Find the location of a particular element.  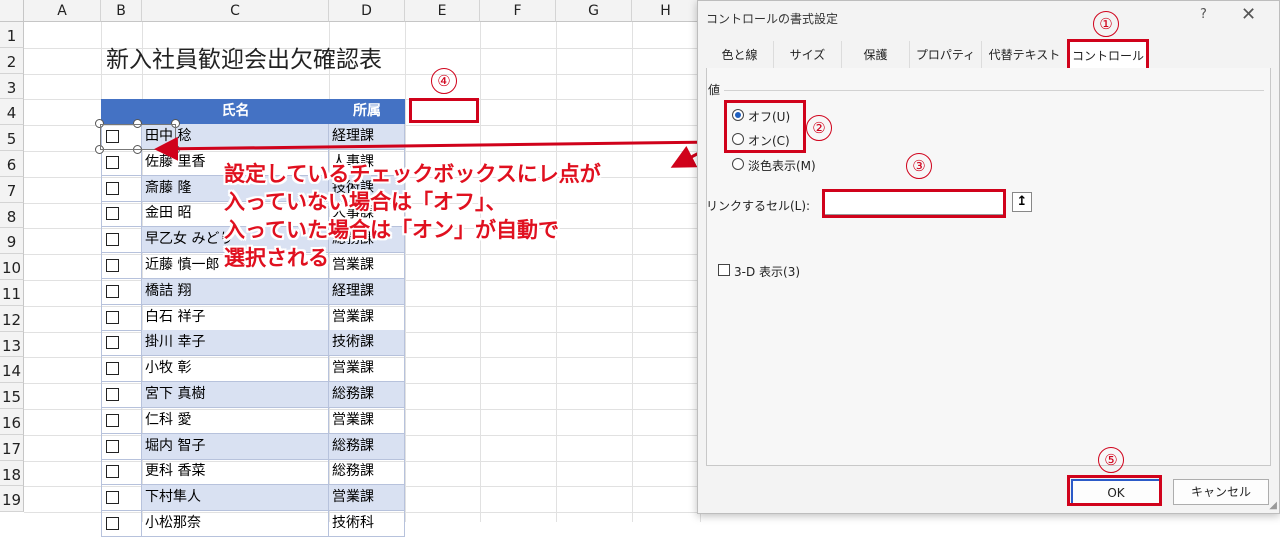

row-header: 15 is located at coordinates (12, 396).